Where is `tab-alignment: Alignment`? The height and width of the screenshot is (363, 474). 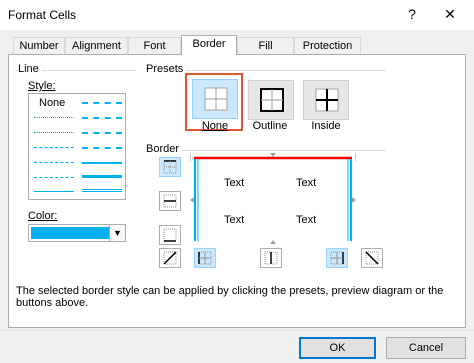
tab-alignment: Alignment is located at coordinates (96, 45).